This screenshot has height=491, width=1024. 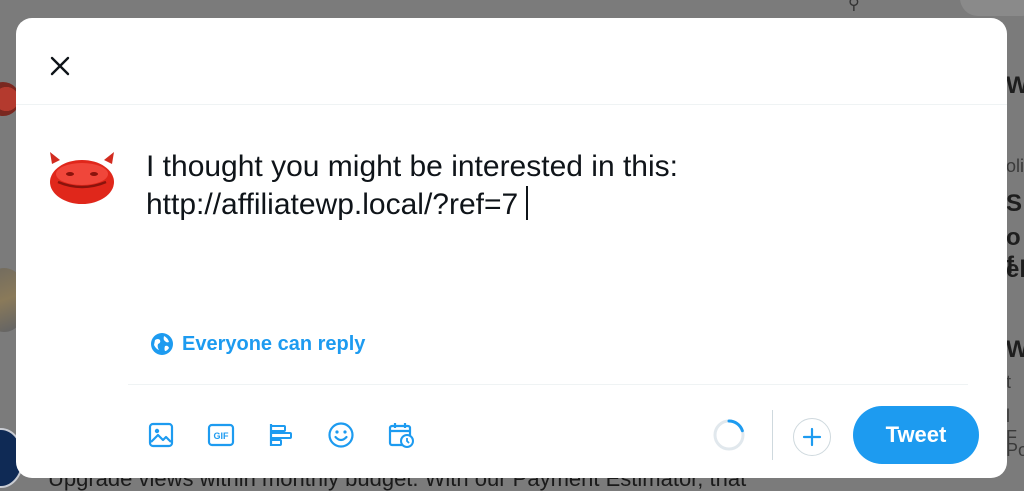 I want to click on media-icon, so click(x=161, y=435).